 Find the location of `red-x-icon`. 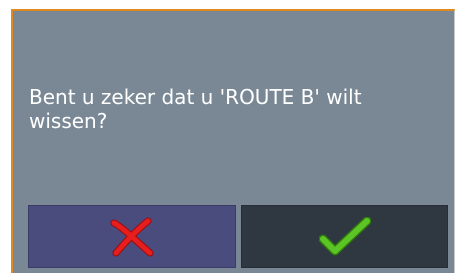

red-x-icon is located at coordinates (132, 237).